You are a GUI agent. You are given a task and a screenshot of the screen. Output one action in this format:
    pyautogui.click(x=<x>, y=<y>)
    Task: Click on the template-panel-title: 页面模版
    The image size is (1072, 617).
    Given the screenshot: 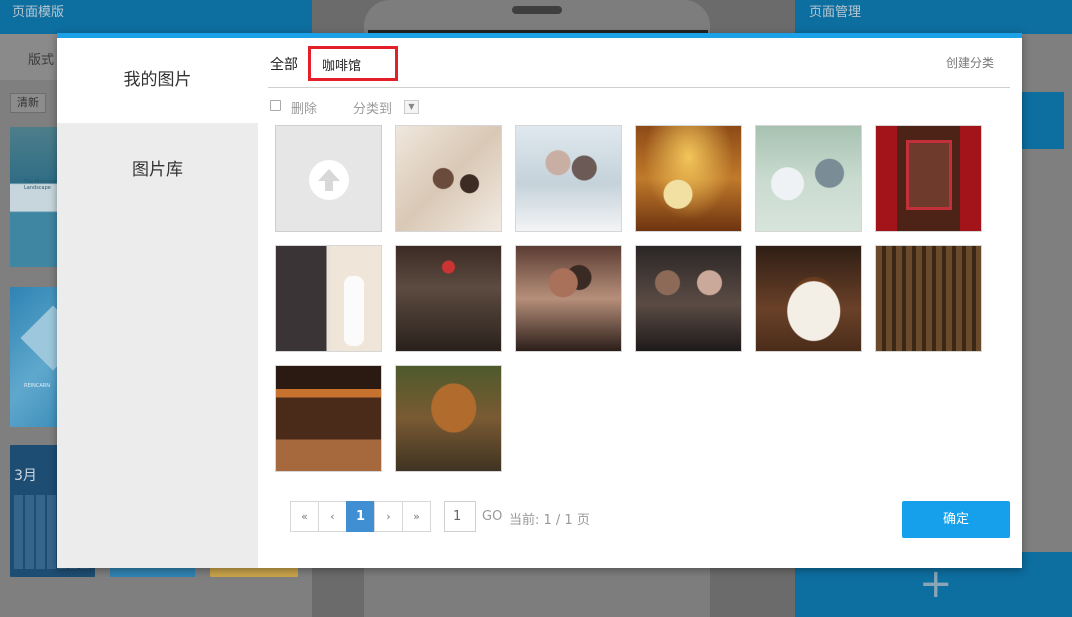 What is the action you would take?
    pyautogui.click(x=38, y=12)
    